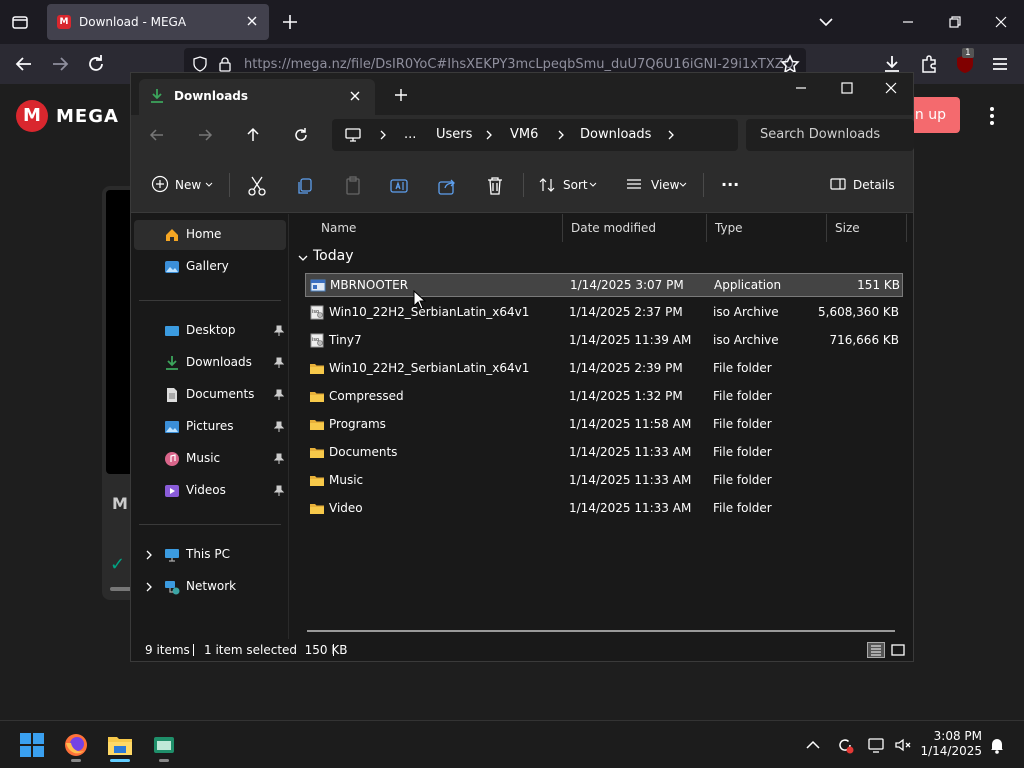 The height and width of the screenshot is (768, 1024). I want to click on details-view-icon, so click(876, 650).